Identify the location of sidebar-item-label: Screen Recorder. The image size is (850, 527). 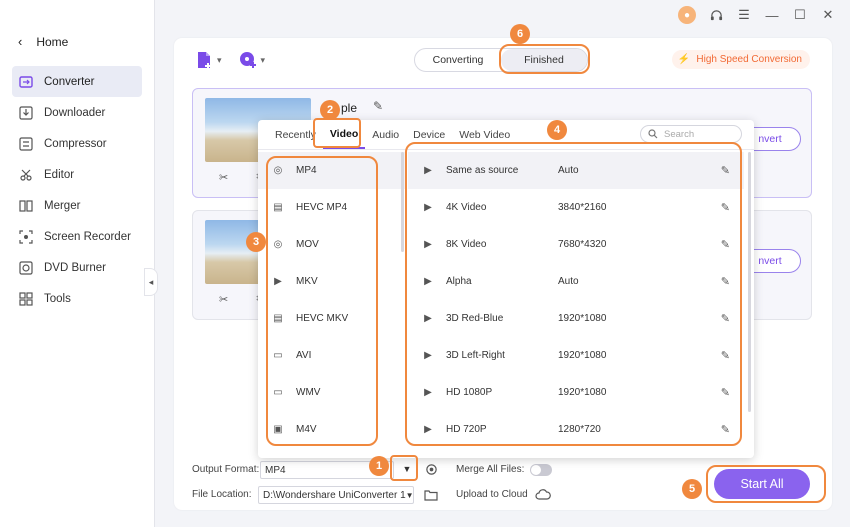
(87, 236).